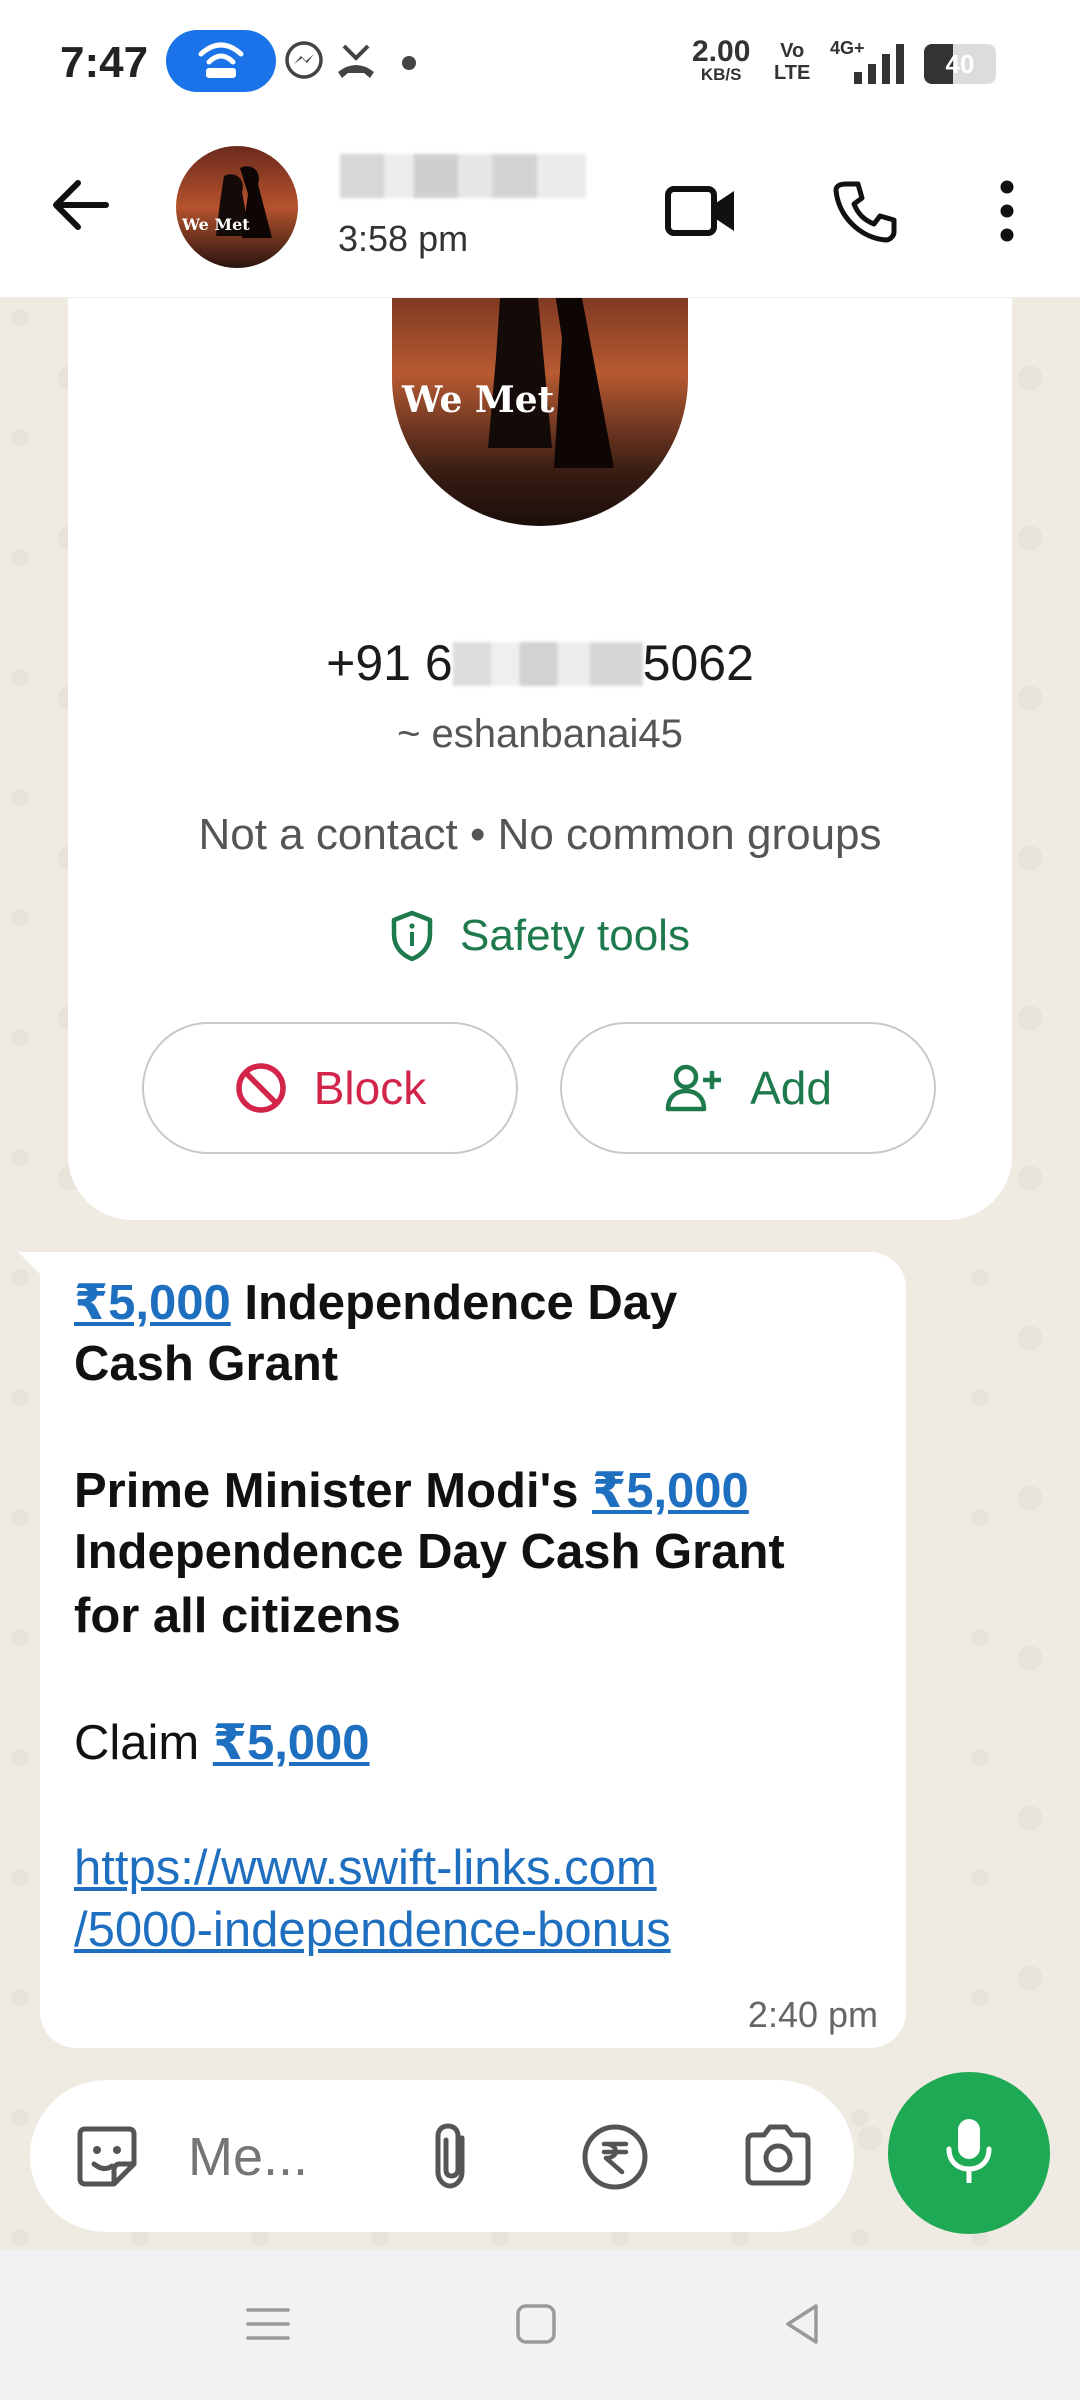 This screenshot has width=1080, height=2400. I want to click on chat-header: We Met 3:58 pm, so click(540, 212).